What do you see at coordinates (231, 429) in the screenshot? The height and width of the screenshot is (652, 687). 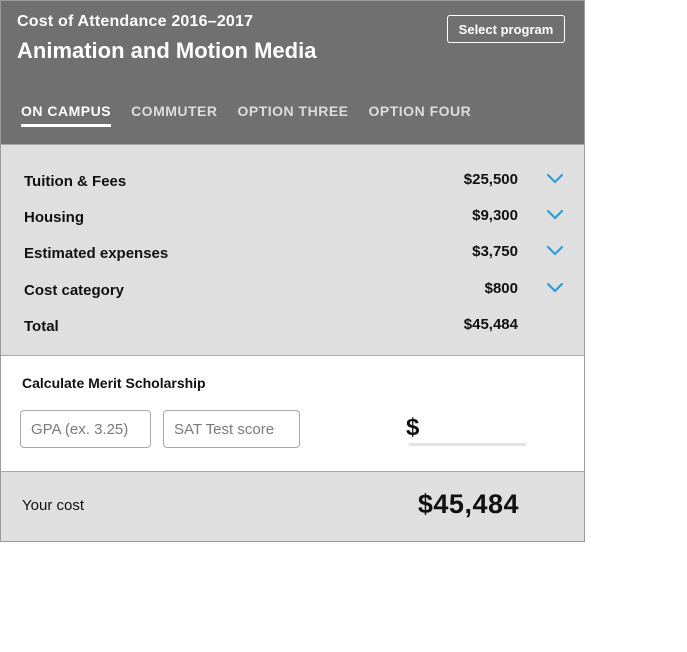 I see `sat-score-input` at bounding box center [231, 429].